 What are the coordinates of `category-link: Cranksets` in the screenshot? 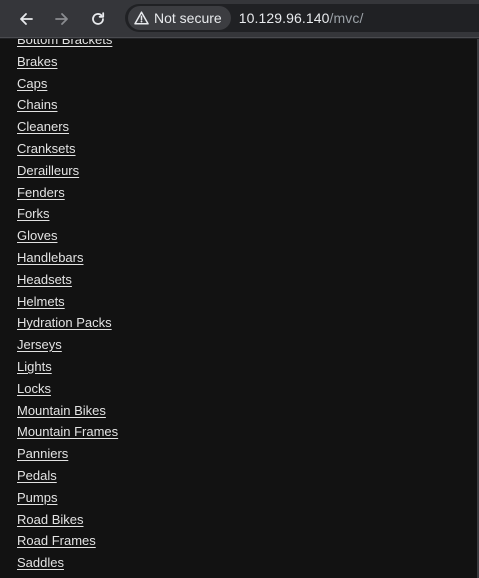 It's located at (46, 148).